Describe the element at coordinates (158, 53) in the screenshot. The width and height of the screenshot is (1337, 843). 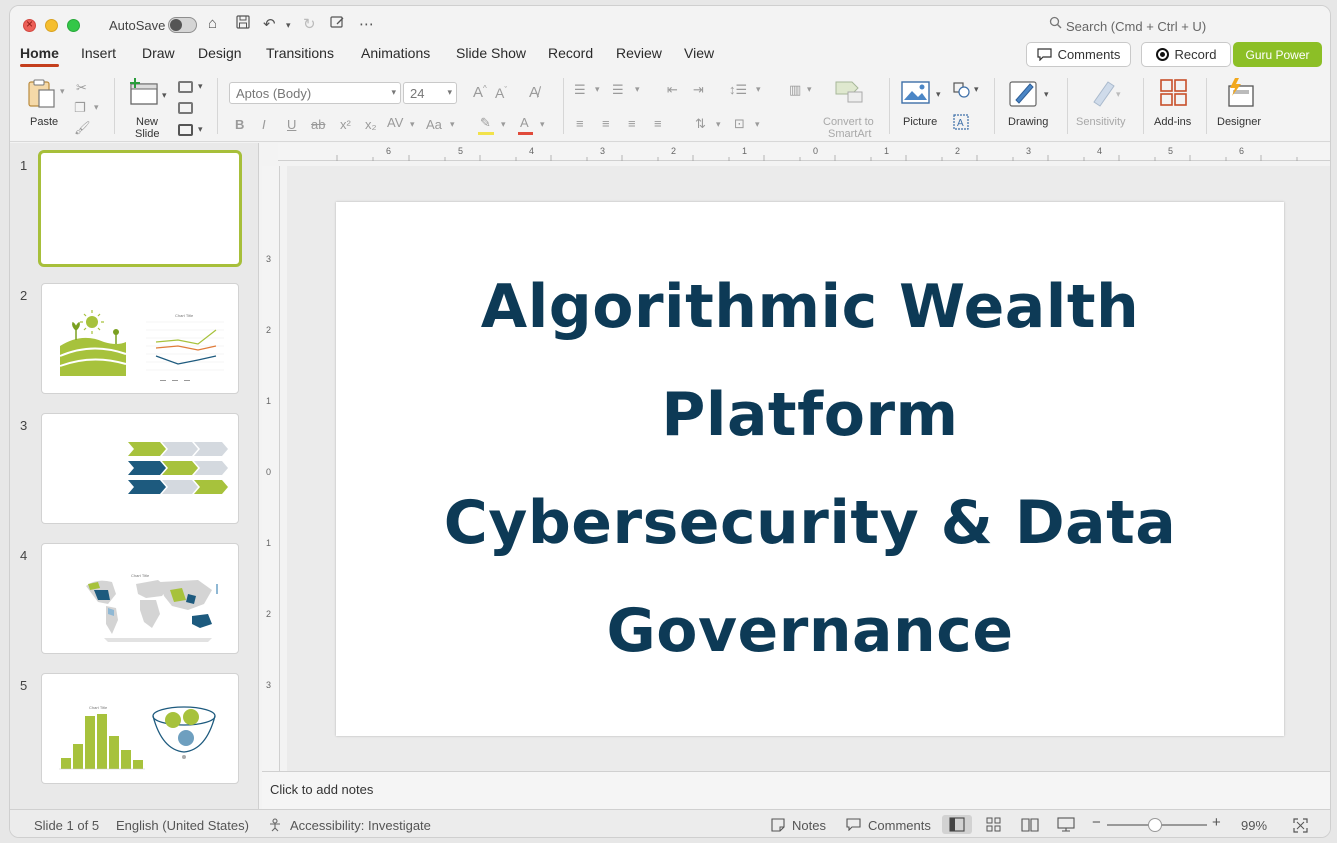
I see `tab-draw: Draw` at that location.